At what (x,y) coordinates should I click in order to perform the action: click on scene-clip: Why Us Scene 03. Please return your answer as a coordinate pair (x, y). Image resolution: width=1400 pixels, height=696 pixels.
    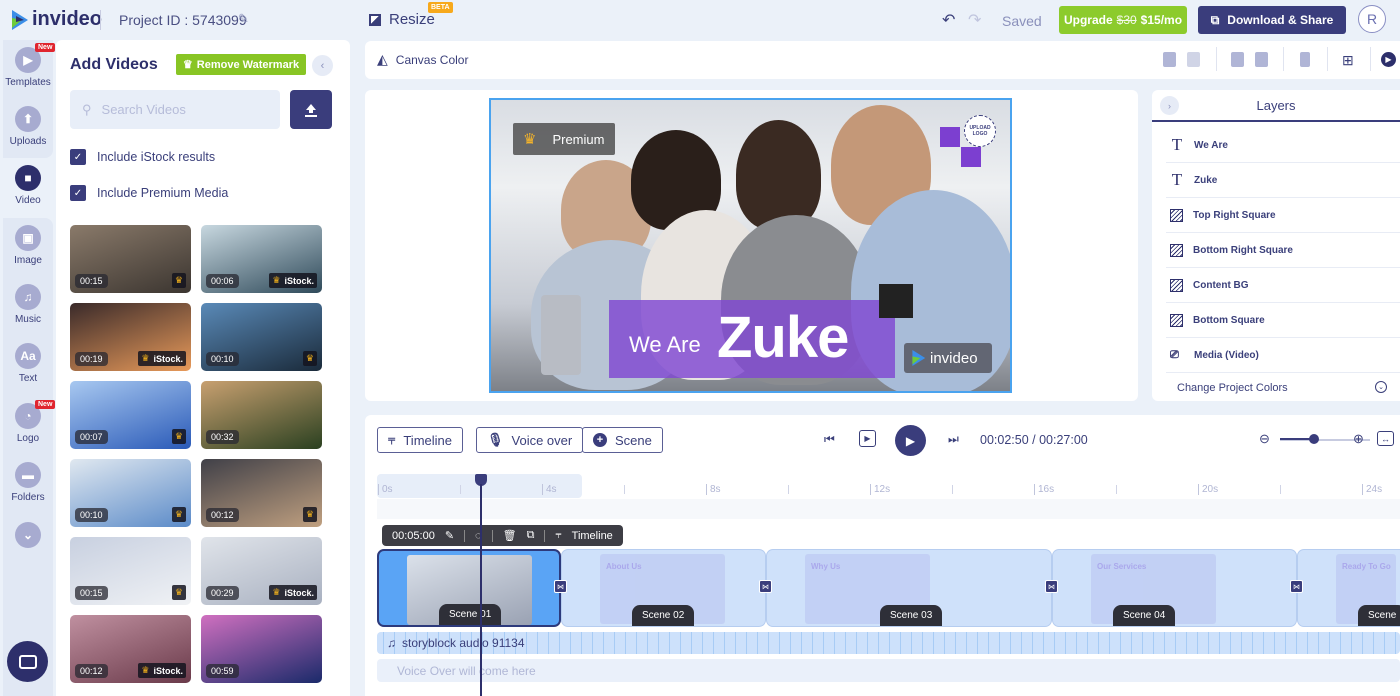
    Looking at the image, I should click on (909, 588).